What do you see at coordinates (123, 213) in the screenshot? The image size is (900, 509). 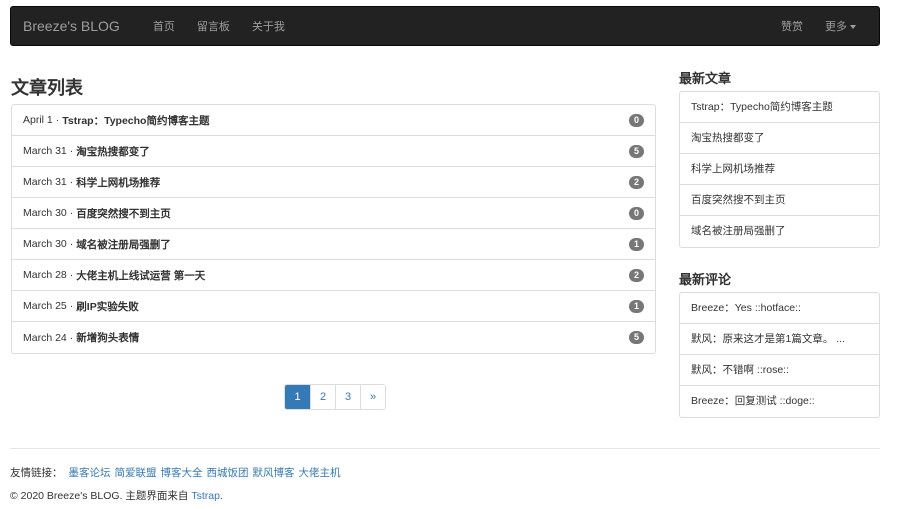 I see `post-title: 百度突然搜不到主页` at bounding box center [123, 213].